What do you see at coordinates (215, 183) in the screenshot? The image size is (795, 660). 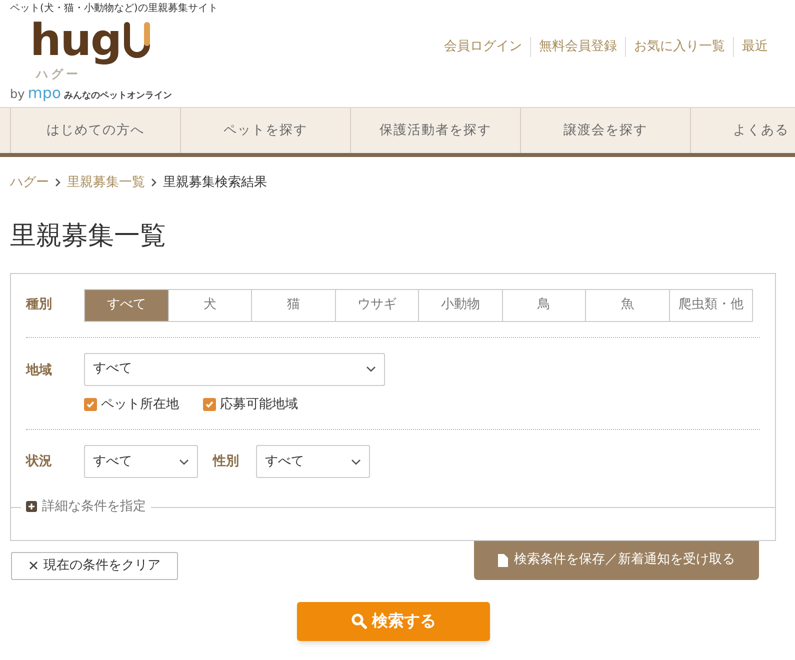 I see `breadcrumb-current: 里親募集検索結果` at bounding box center [215, 183].